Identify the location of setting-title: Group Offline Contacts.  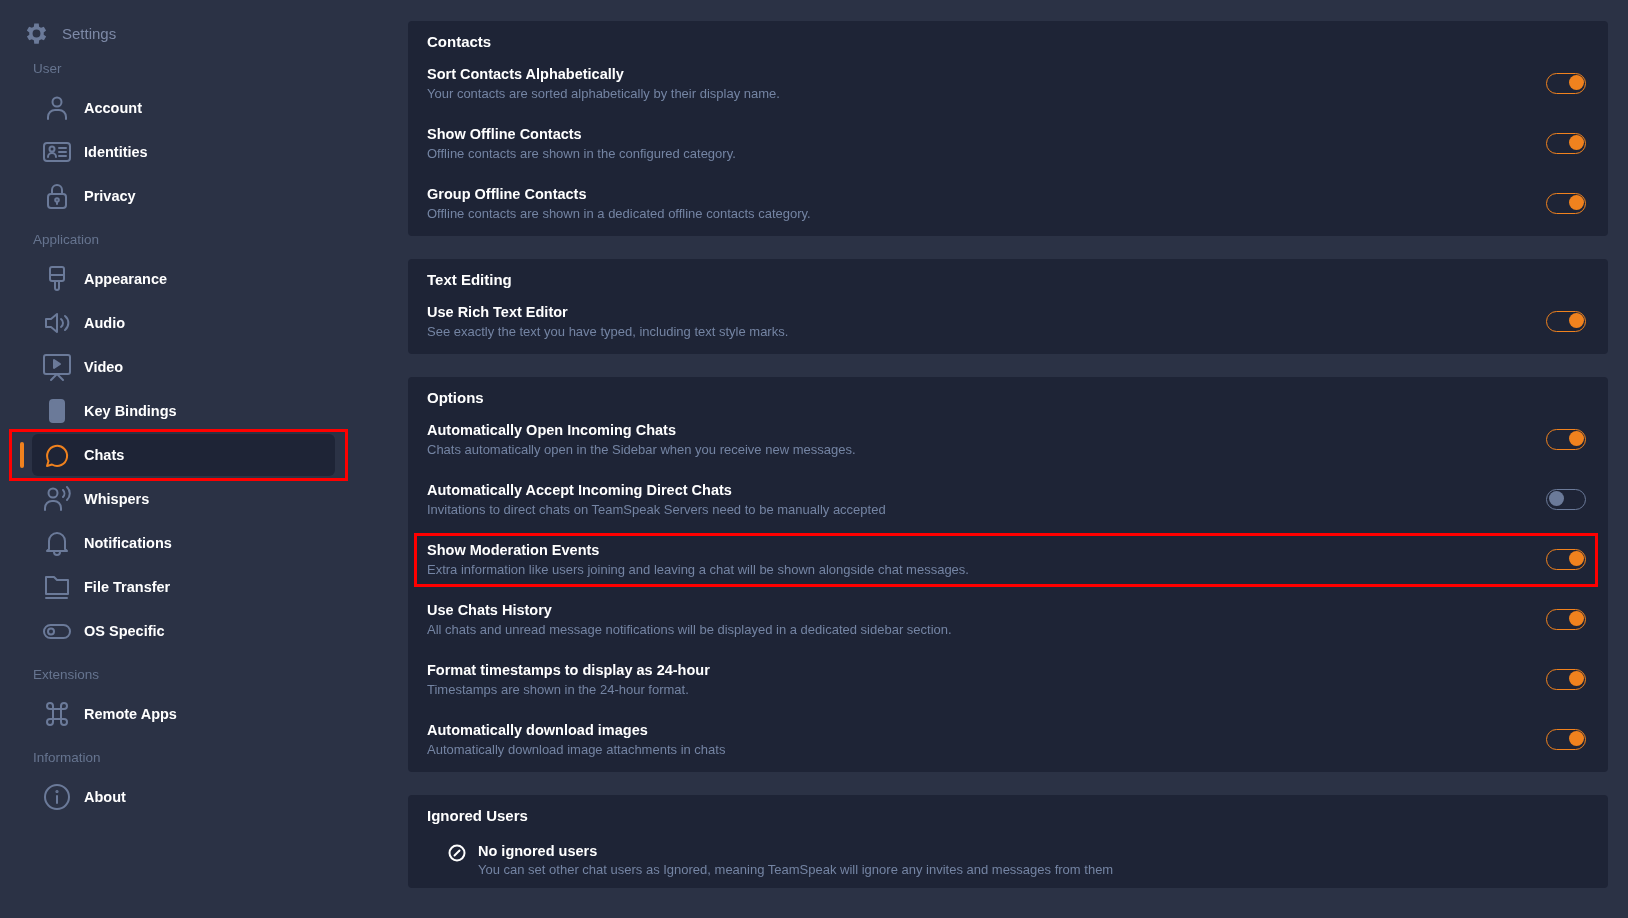
(507, 193).